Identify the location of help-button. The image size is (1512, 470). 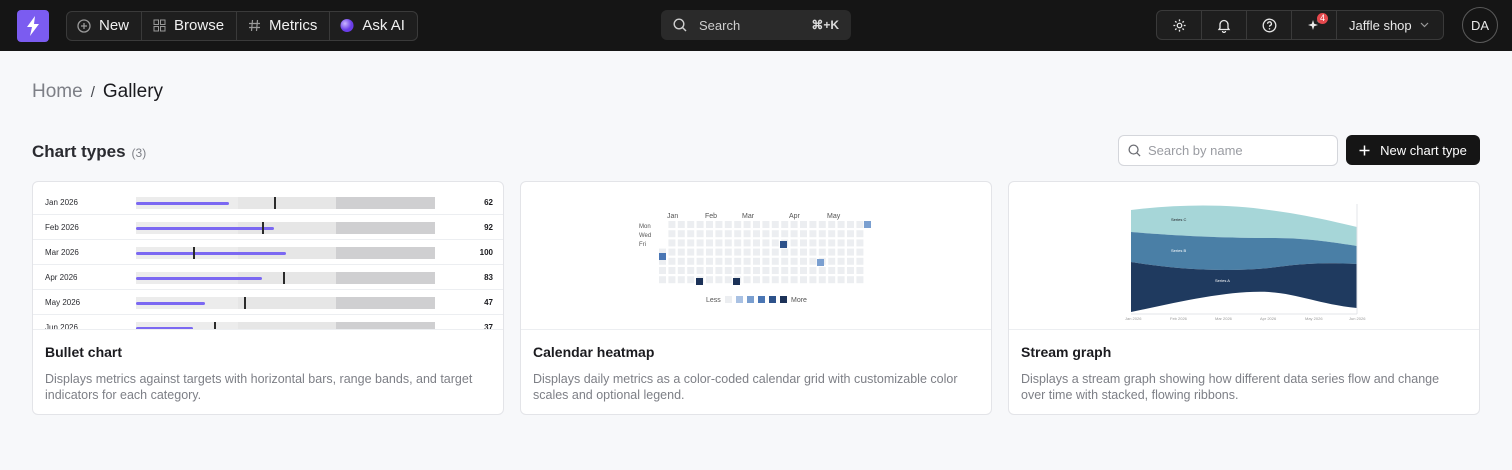
(1269, 25).